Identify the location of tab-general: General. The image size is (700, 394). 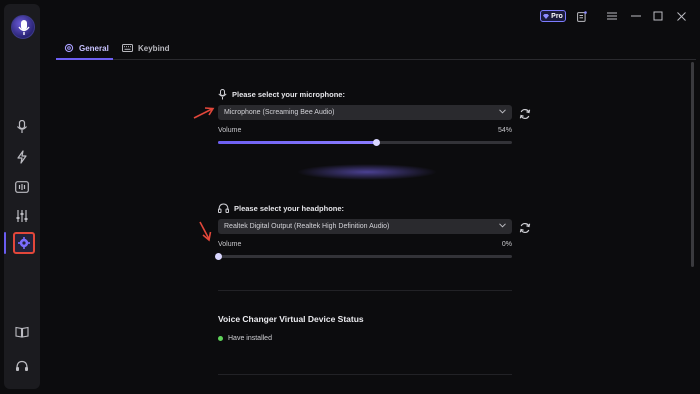
(86, 48).